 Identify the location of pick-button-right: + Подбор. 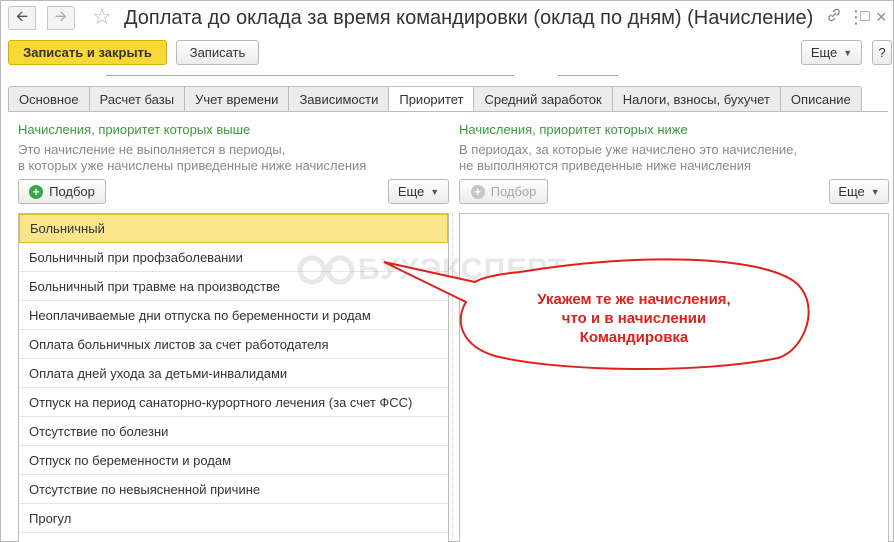
(503, 191).